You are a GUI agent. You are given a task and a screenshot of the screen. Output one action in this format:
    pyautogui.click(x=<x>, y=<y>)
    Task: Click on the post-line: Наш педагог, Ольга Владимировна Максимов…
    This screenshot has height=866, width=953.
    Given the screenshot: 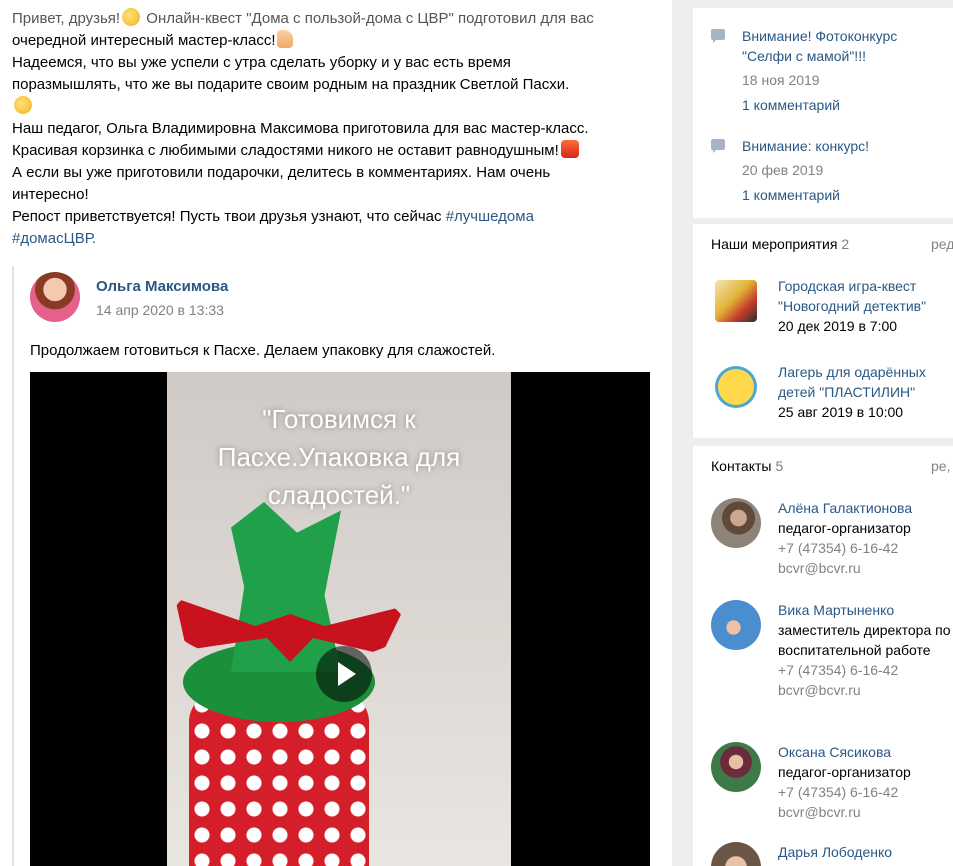 What is the action you would take?
    pyautogui.click(x=300, y=128)
    